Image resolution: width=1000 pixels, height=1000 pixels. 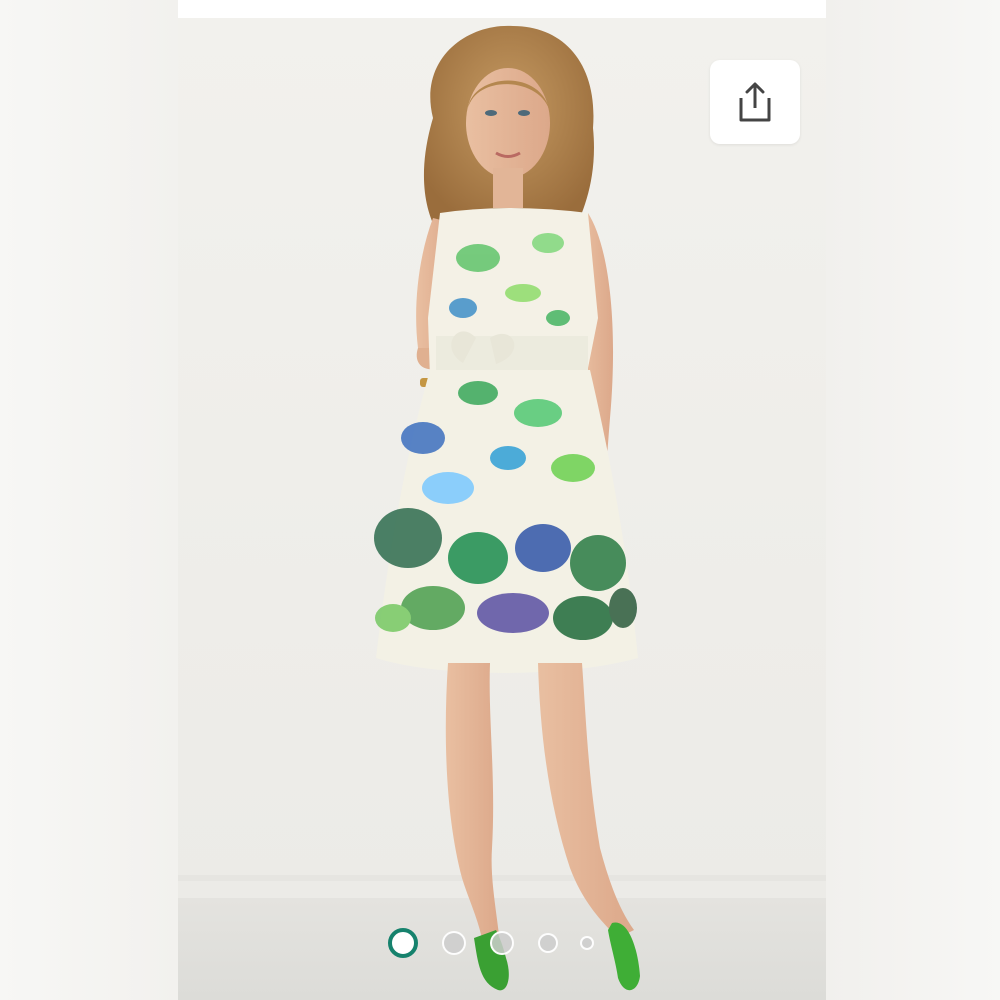 I want to click on share-button, so click(x=755, y=102).